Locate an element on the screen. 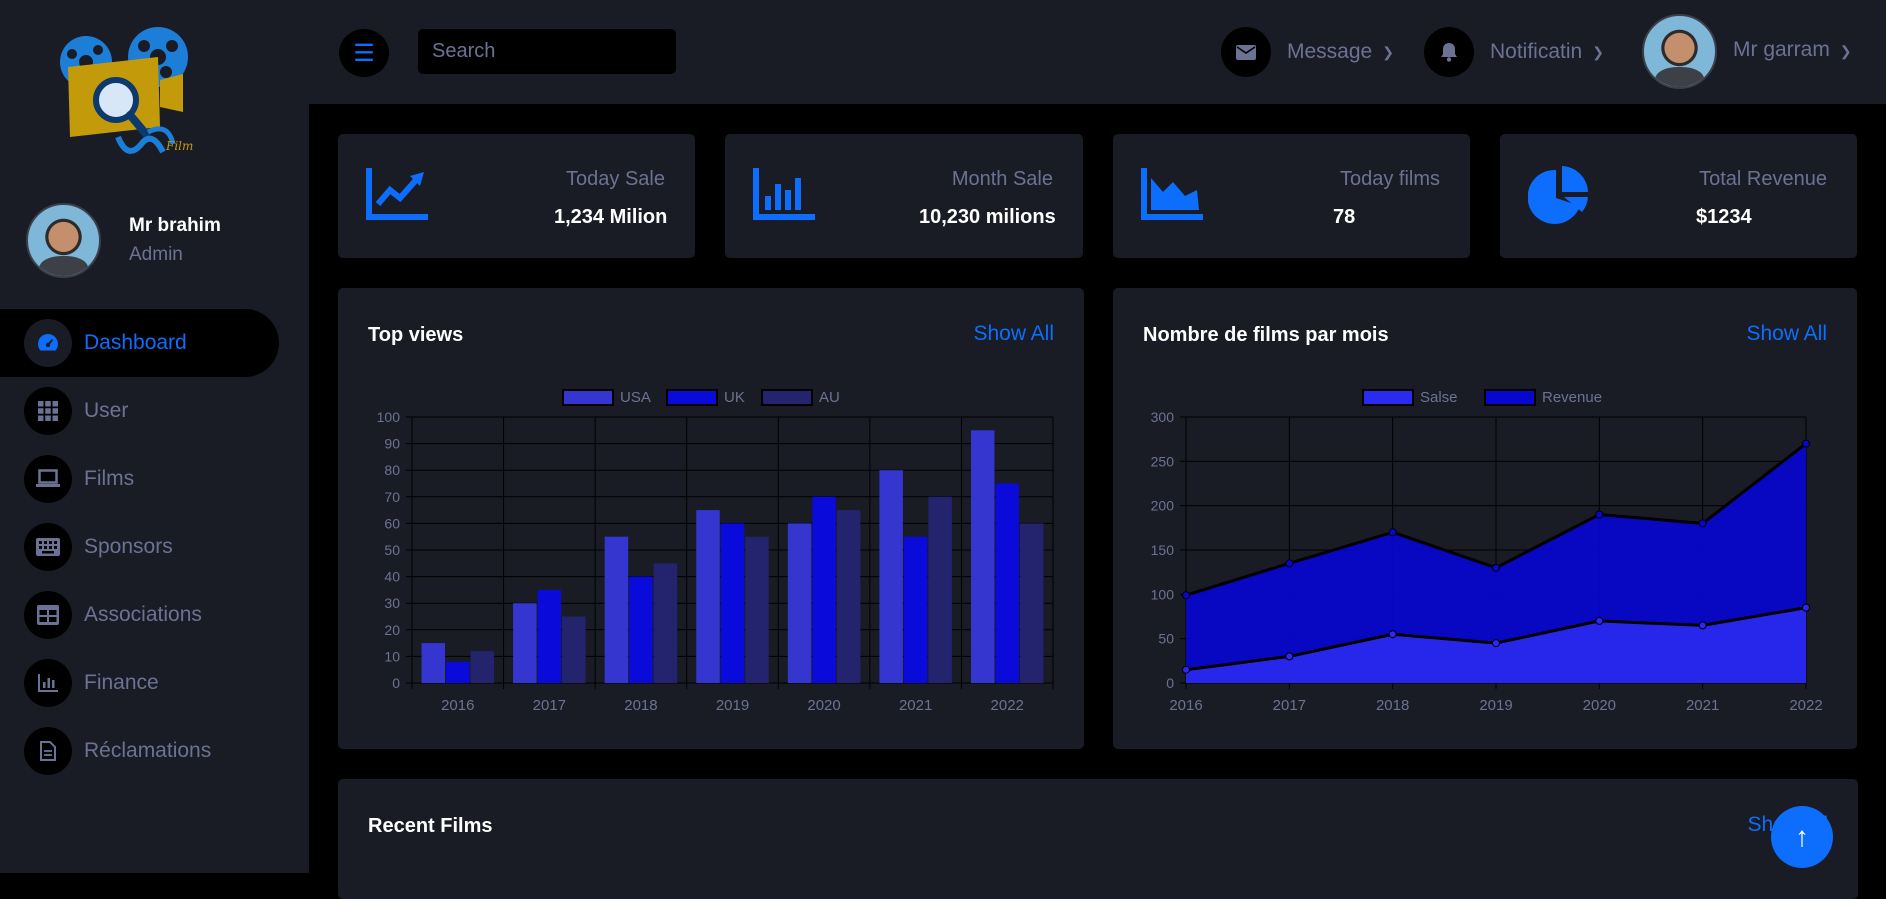  y-tick-label: 50 is located at coordinates (1166, 639).